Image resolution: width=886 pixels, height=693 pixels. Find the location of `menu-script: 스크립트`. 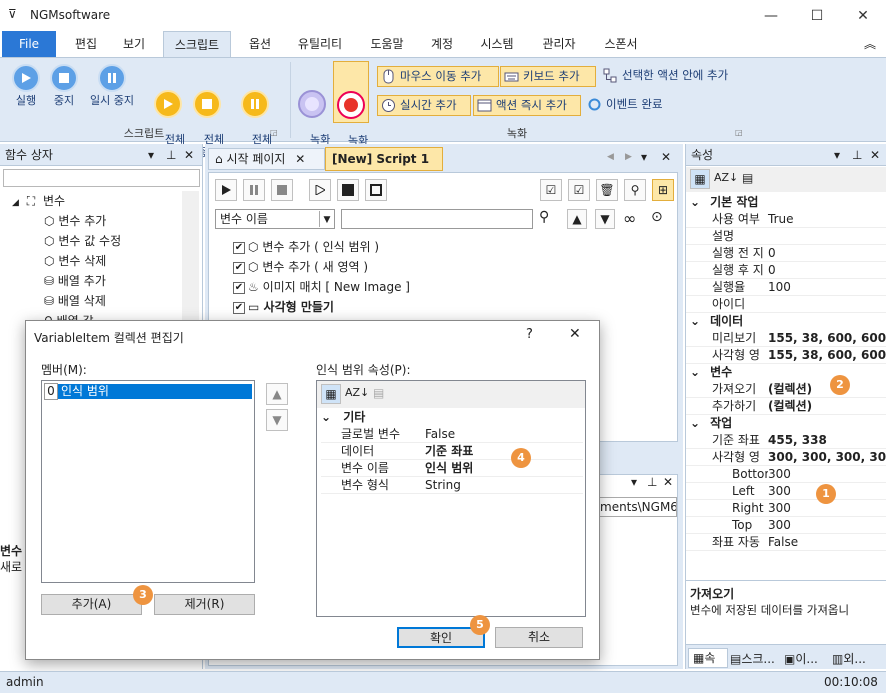

menu-script: 스크립트 is located at coordinates (197, 44).